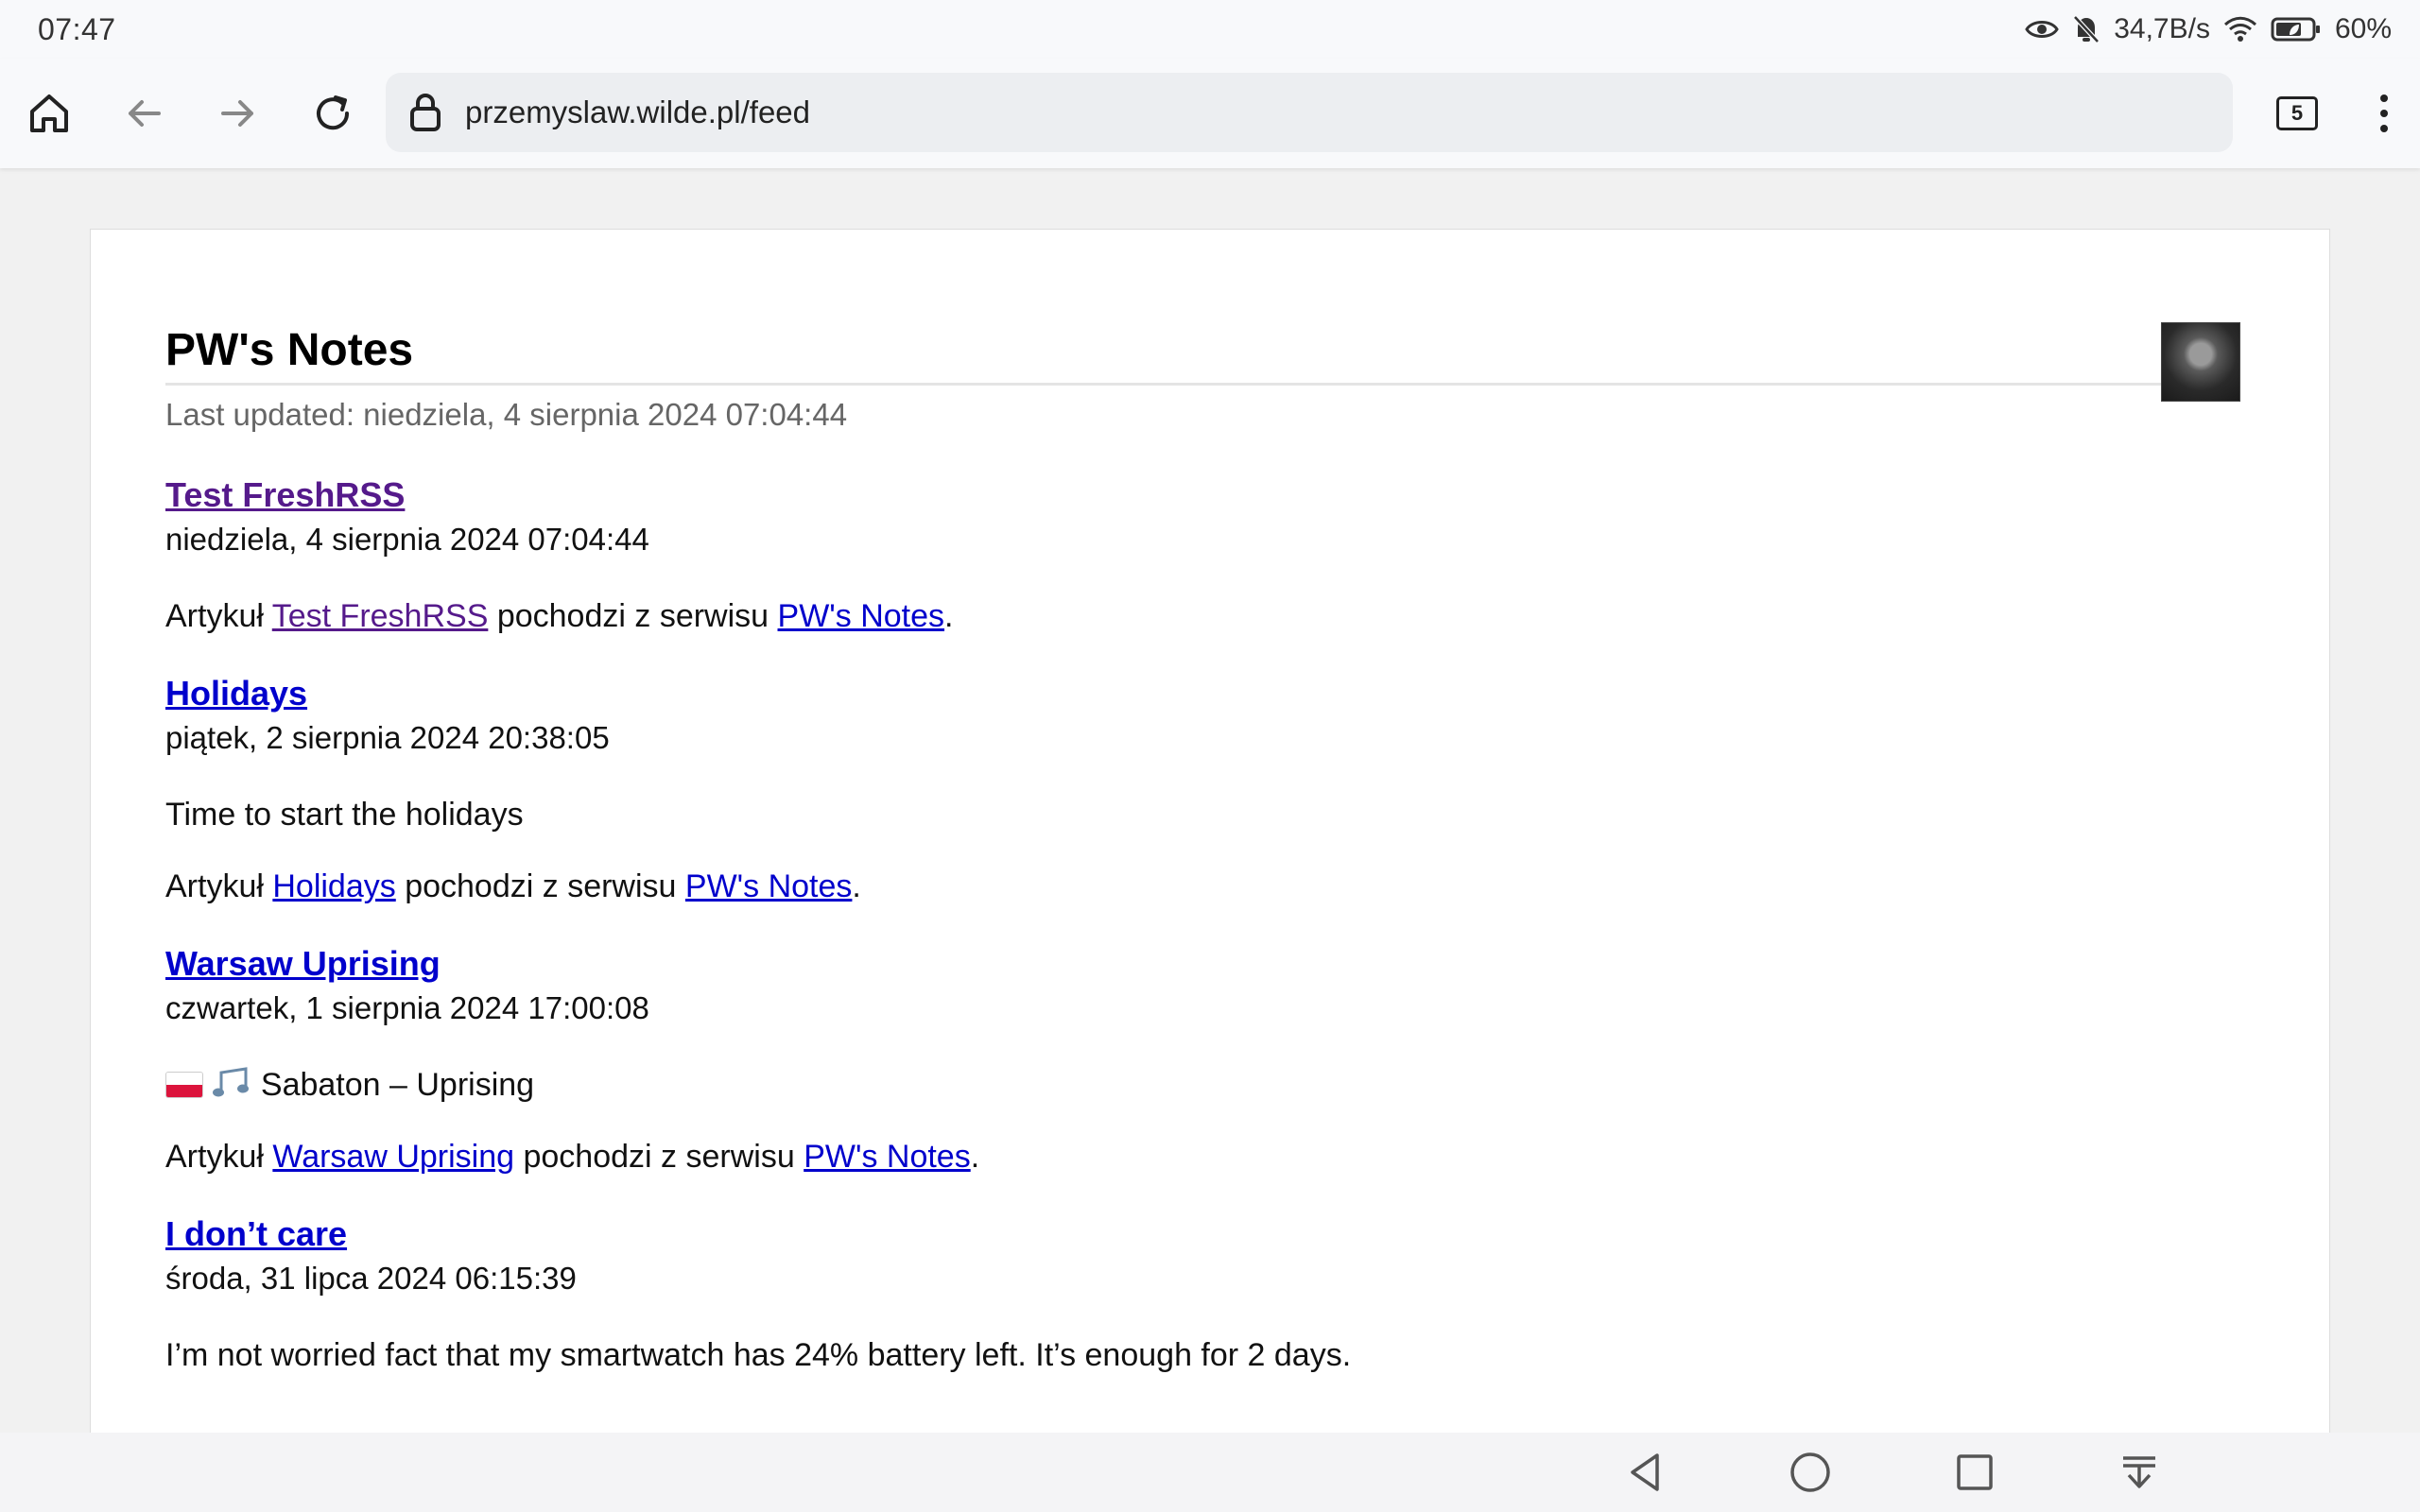  I want to click on author-avatar, so click(2200, 362).